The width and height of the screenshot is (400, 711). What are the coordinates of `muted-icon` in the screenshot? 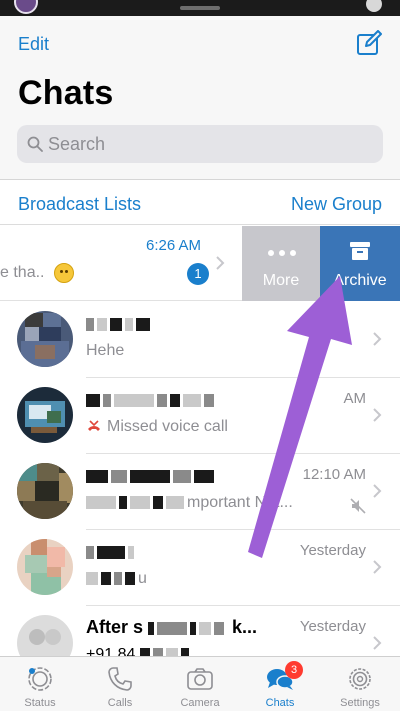 It's located at (358, 506).